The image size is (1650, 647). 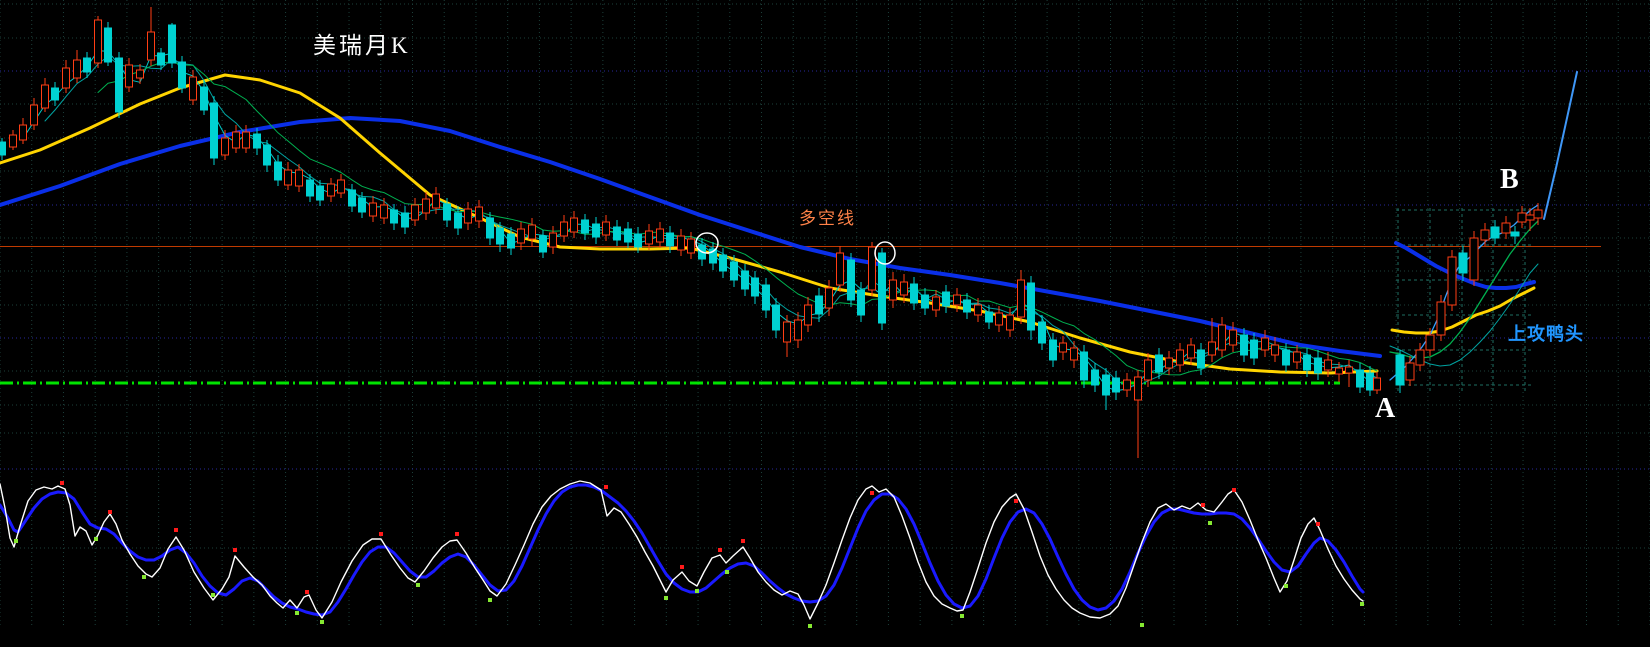 I want to click on point-a-label: A, so click(x=1385, y=408).